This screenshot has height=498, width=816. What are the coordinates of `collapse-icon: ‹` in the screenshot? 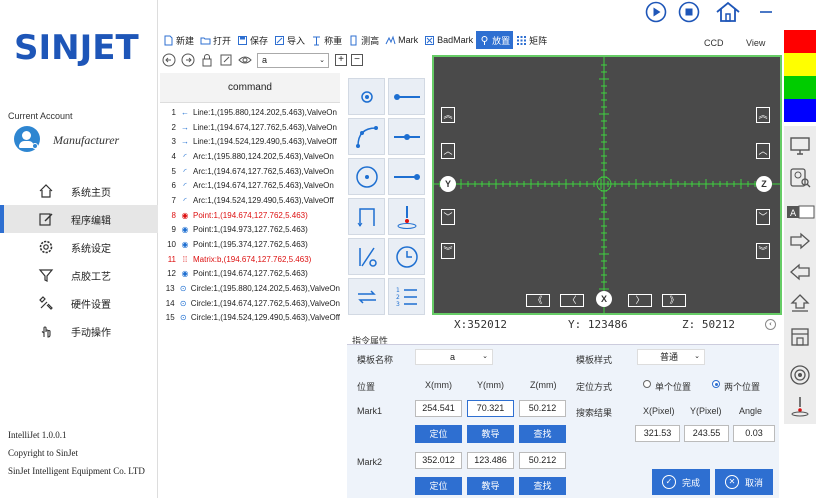 It's located at (770, 324).